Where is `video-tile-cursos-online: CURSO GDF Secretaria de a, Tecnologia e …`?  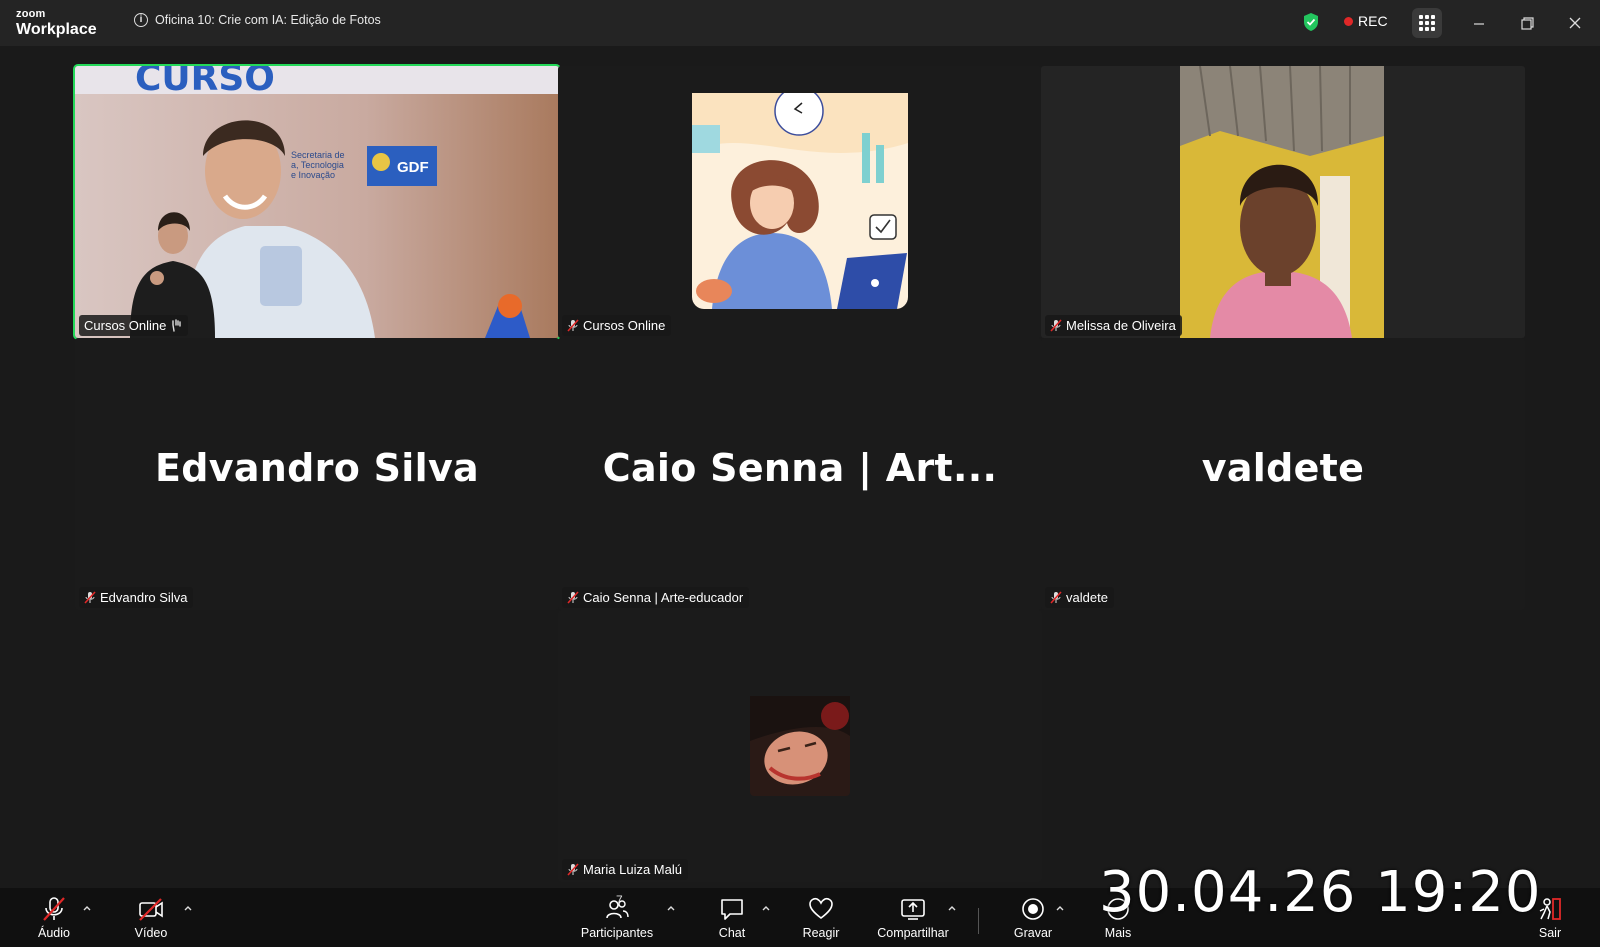 video-tile-cursos-online: CURSO GDF Secretaria de a, Tecnologia e … is located at coordinates (317, 202).